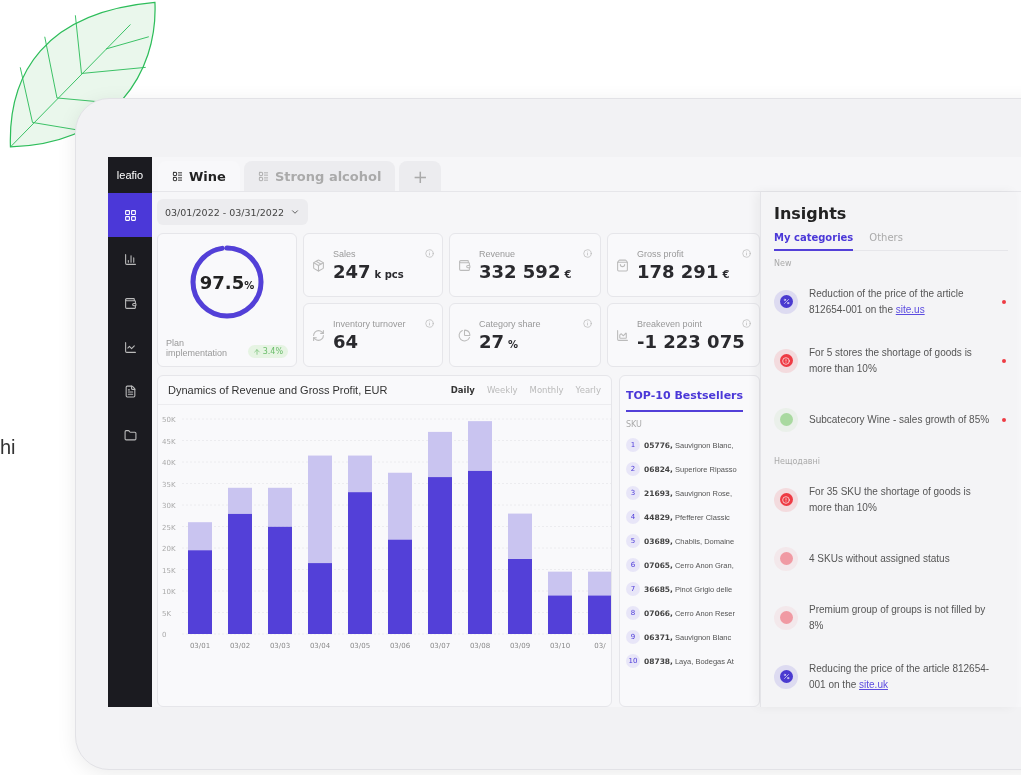 This screenshot has height=775, width=1021. What do you see at coordinates (352, 271) in the screenshot?
I see `kpi-value: 247` at bounding box center [352, 271].